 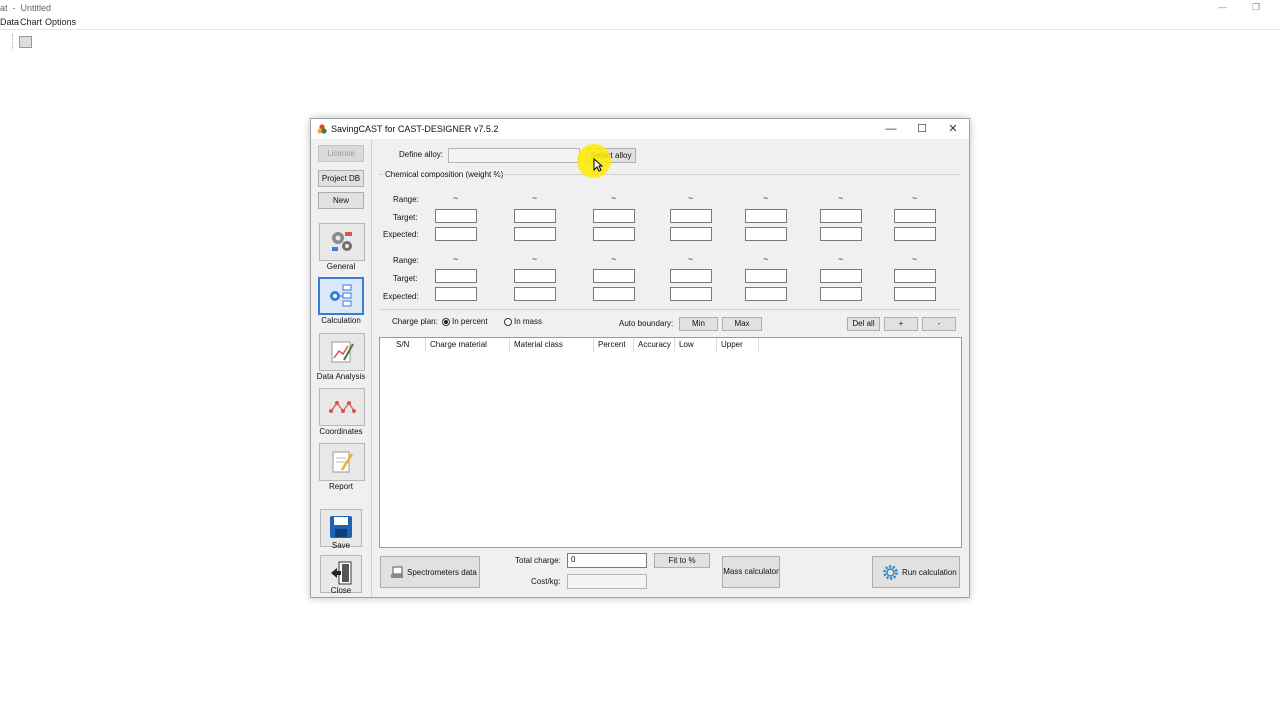 What do you see at coordinates (406, 199) in the screenshot?
I see `range-label-1: Range:` at bounding box center [406, 199].